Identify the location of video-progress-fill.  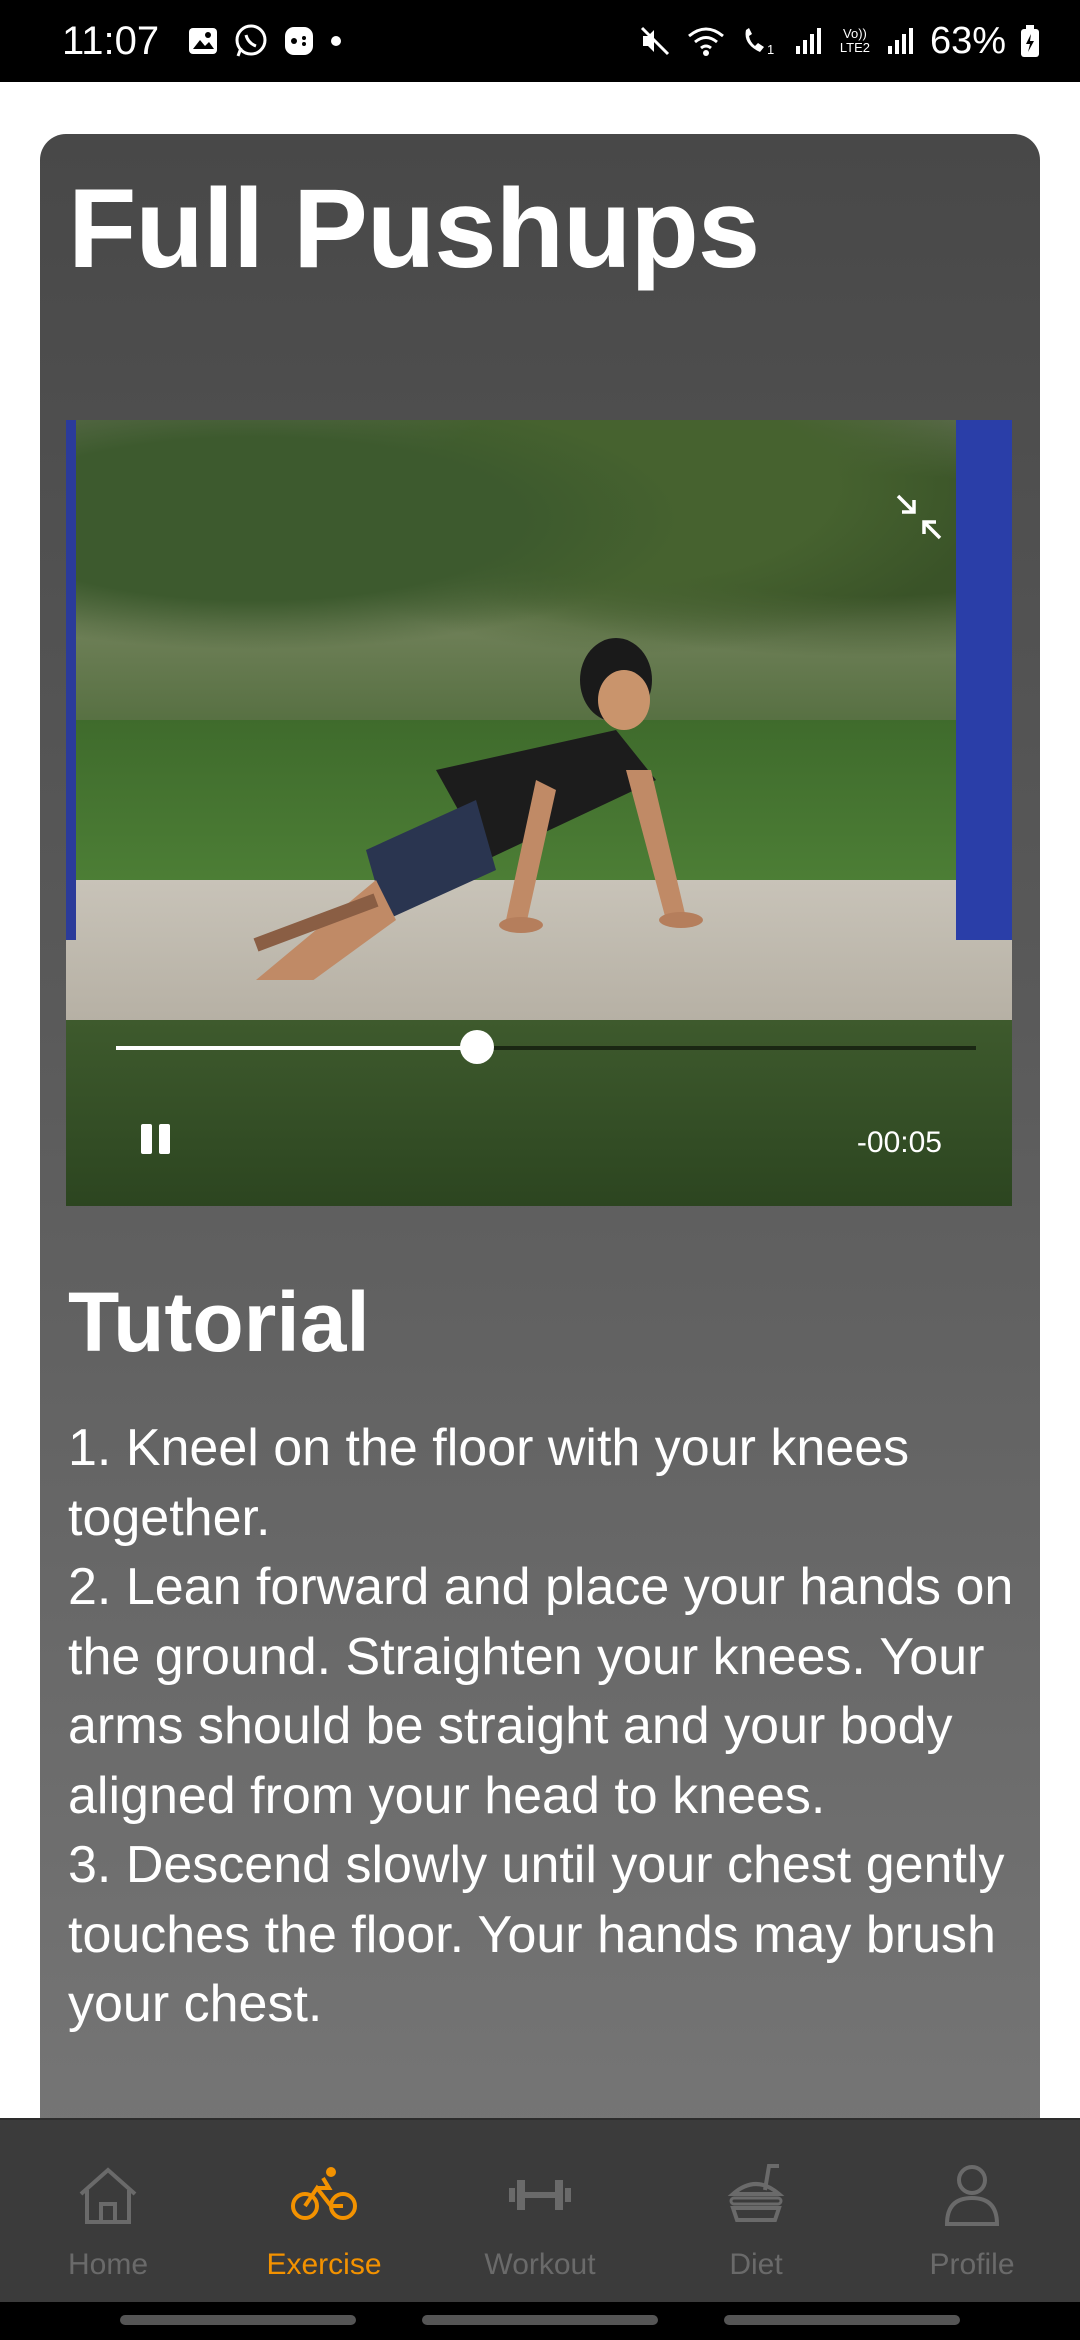
(297, 1048).